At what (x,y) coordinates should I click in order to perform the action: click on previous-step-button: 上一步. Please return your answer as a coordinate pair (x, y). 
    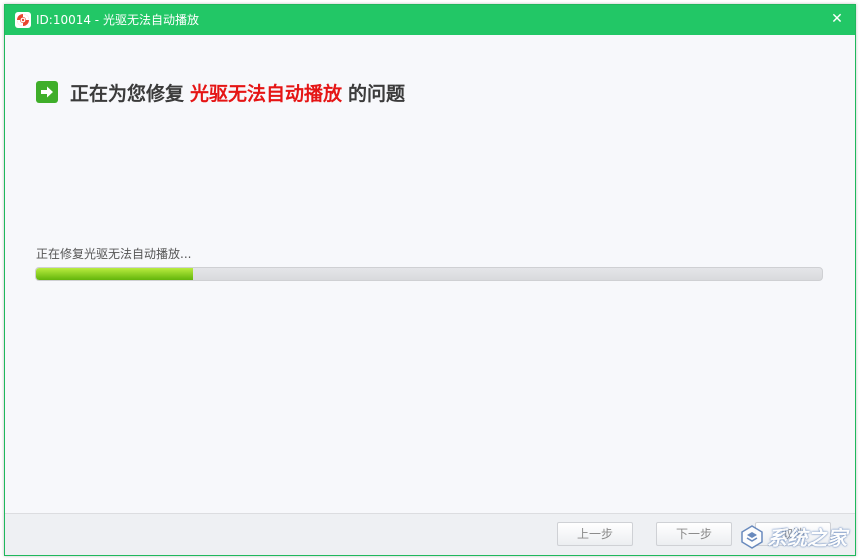
    Looking at the image, I should click on (595, 534).